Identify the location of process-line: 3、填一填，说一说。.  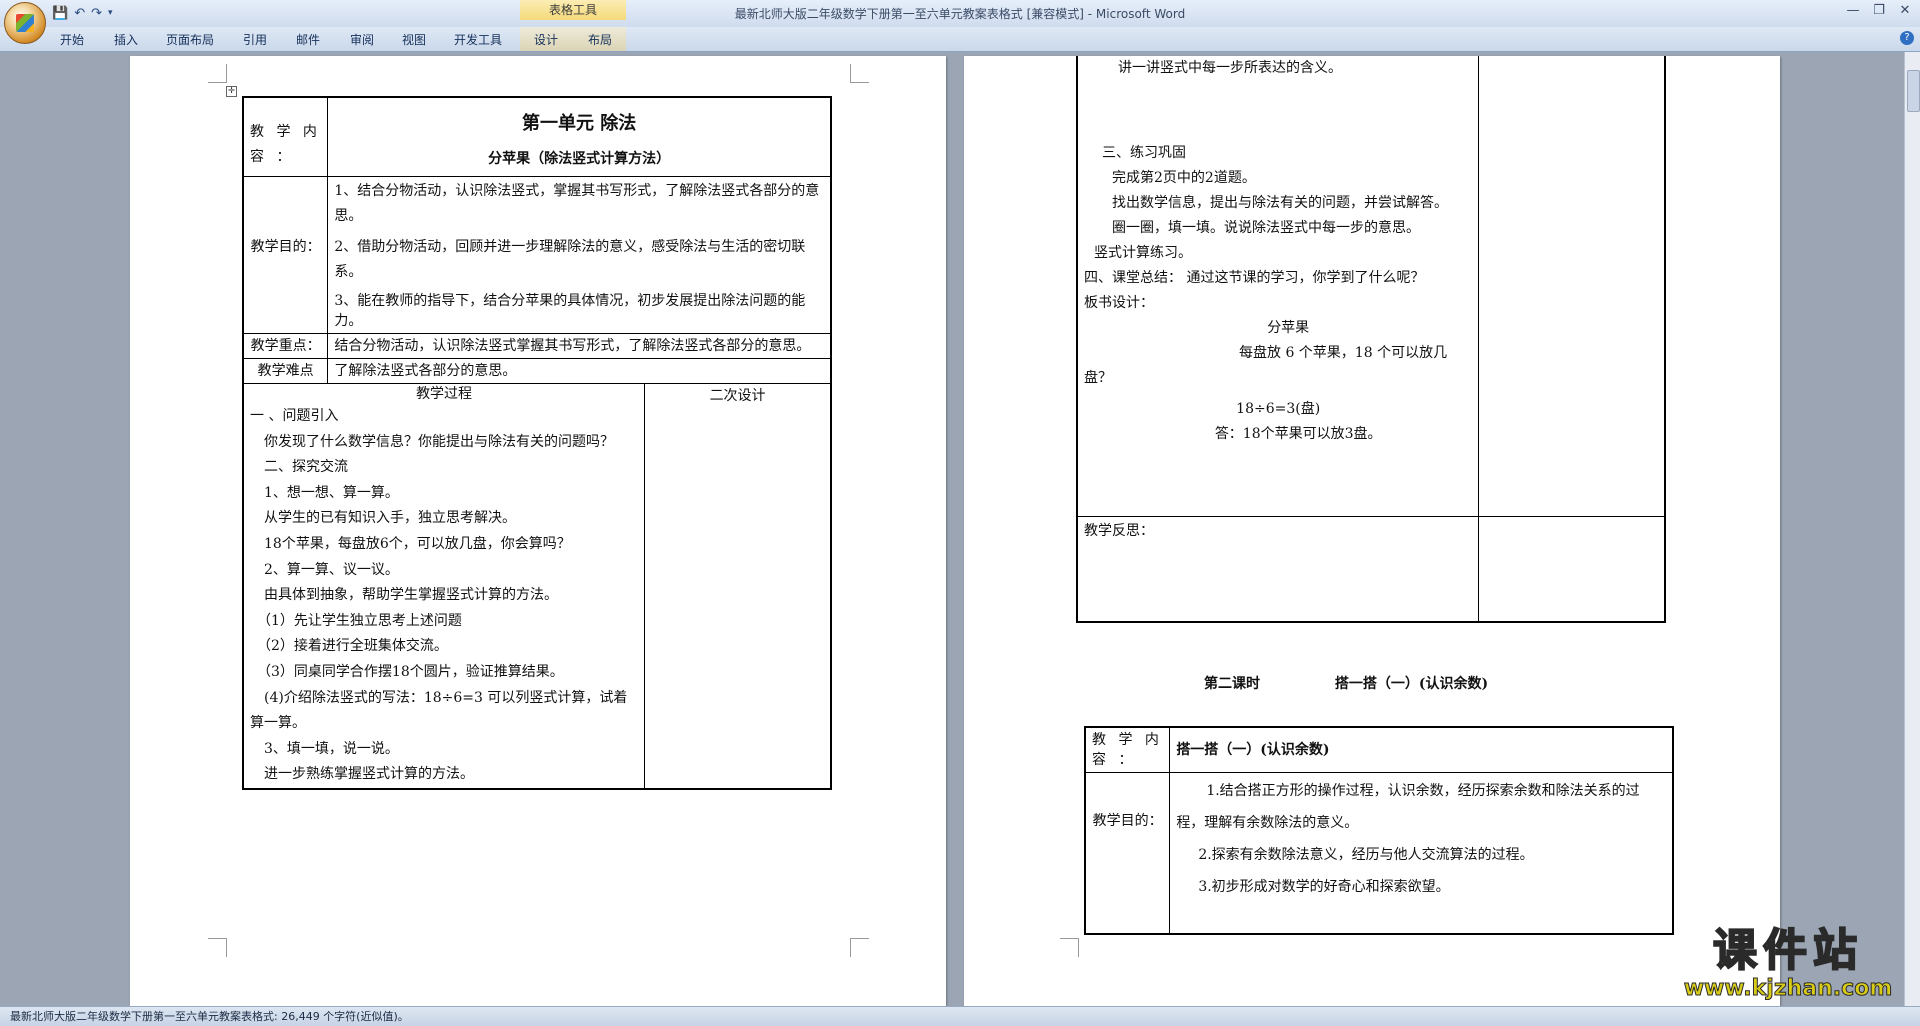
(324, 748).